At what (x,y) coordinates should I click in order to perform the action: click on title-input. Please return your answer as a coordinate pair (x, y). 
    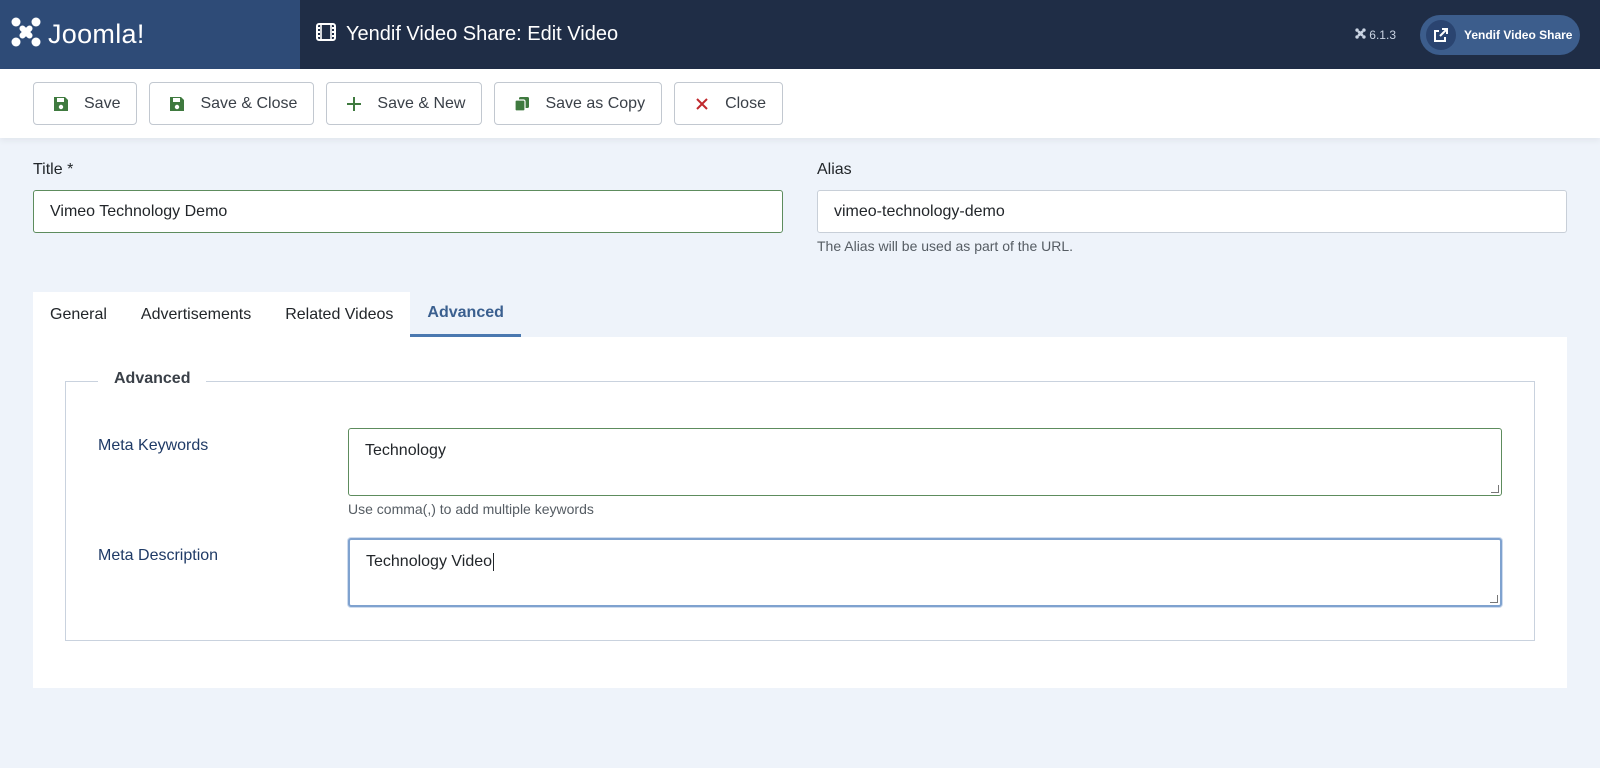
    Looking at the image, I should click on (408, 211).